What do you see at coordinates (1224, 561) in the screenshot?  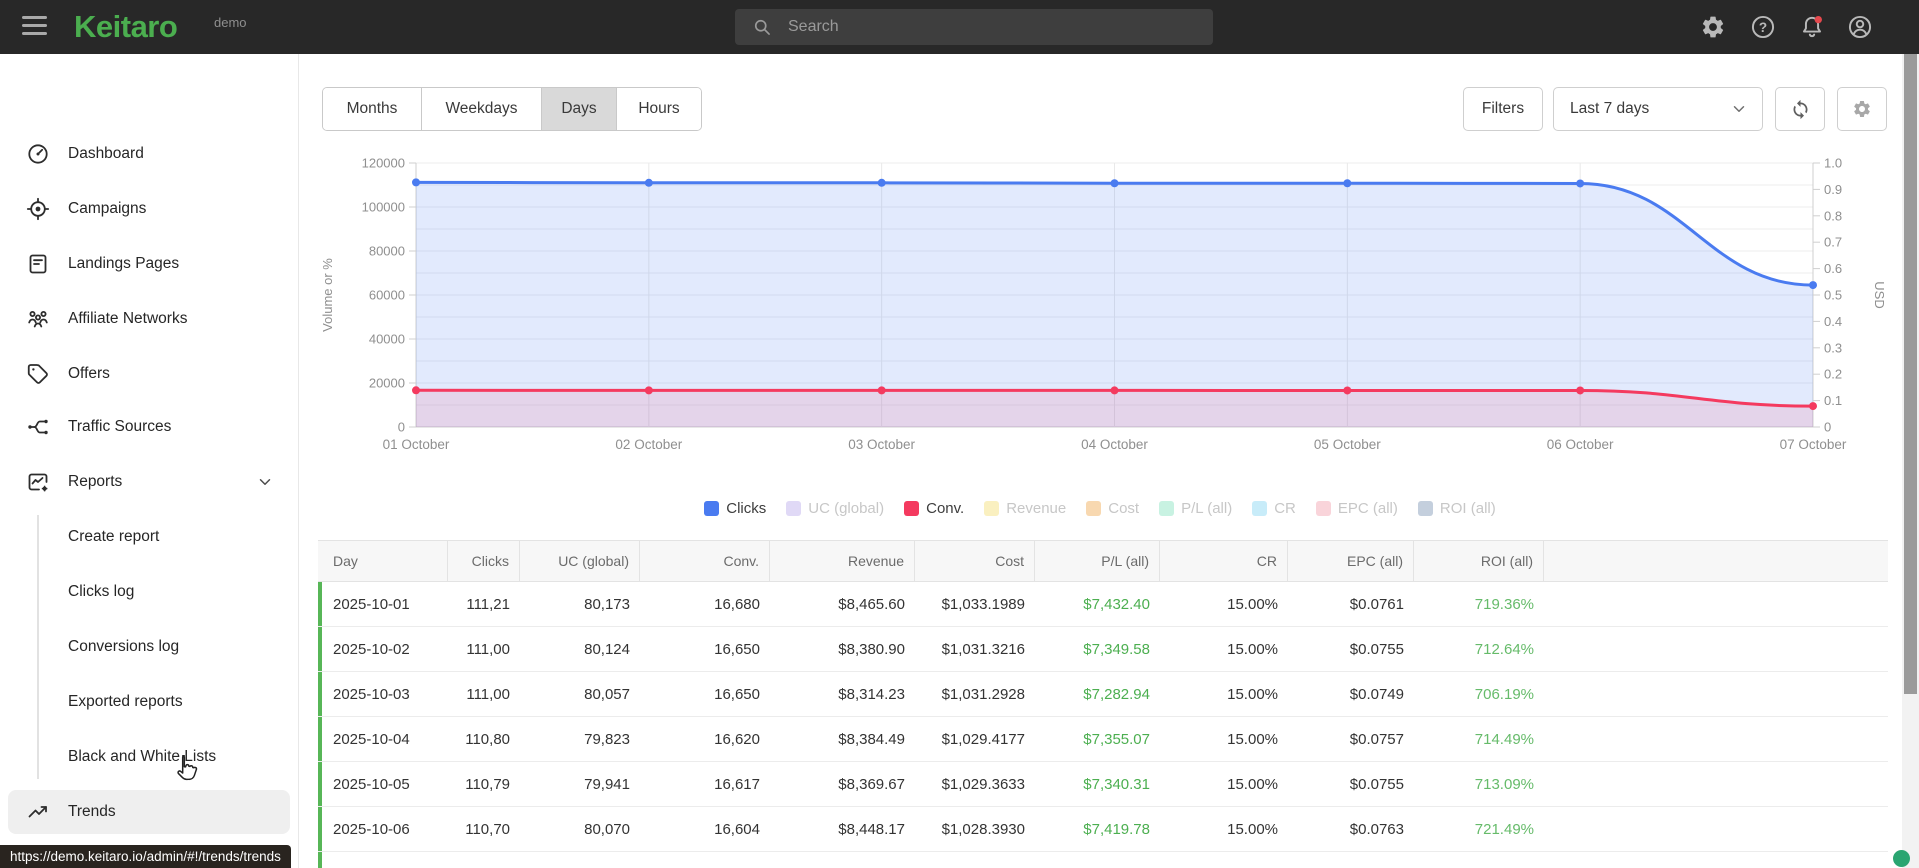 I see `col-header-cr: CR` at bounding box center [1224, 561].